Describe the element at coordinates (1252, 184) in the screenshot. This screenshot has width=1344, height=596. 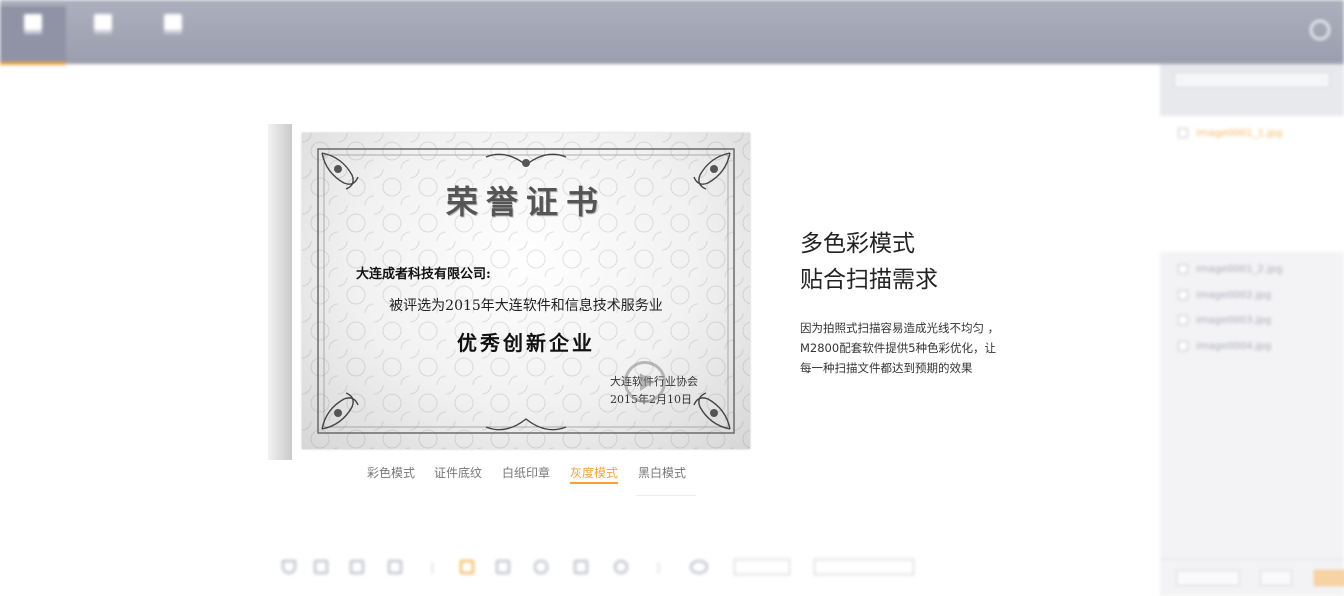
I see `selected-file-panel: image0001_1.jpg` at that location.